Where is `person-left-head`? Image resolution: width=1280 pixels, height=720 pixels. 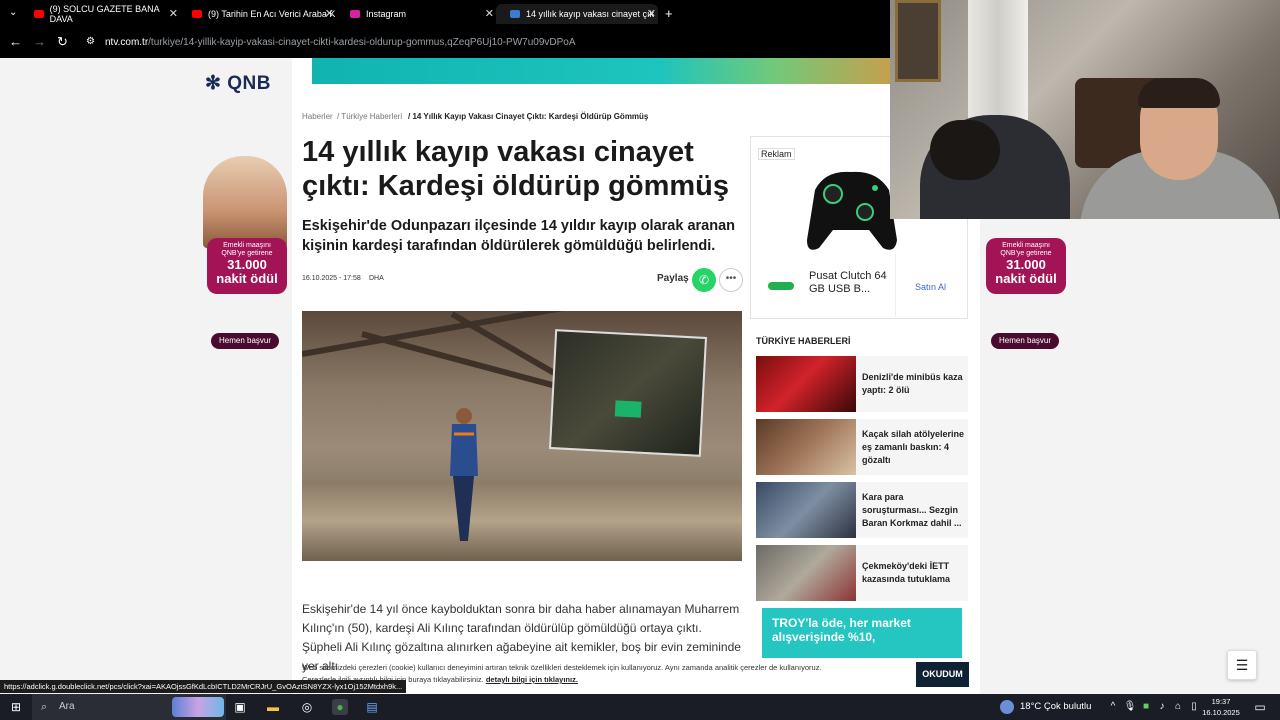
person-left-head is located at coordinates (965, 150).